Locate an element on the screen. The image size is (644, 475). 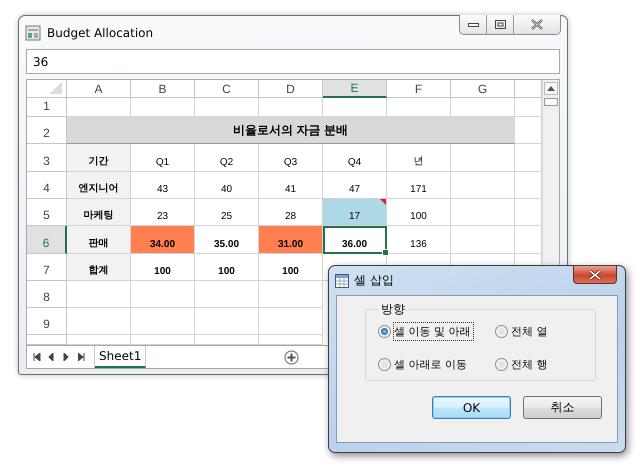
active-cell: 36.00 is located at coordinates (355, 240).